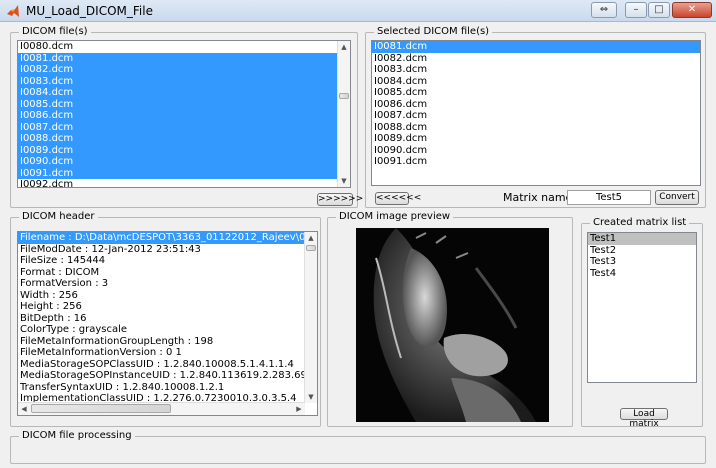 Image resolution: width=716 pixels, height=468 pixels. I want to click on dicom-header-vscroll: ▲ ▼, so click(310, 317).